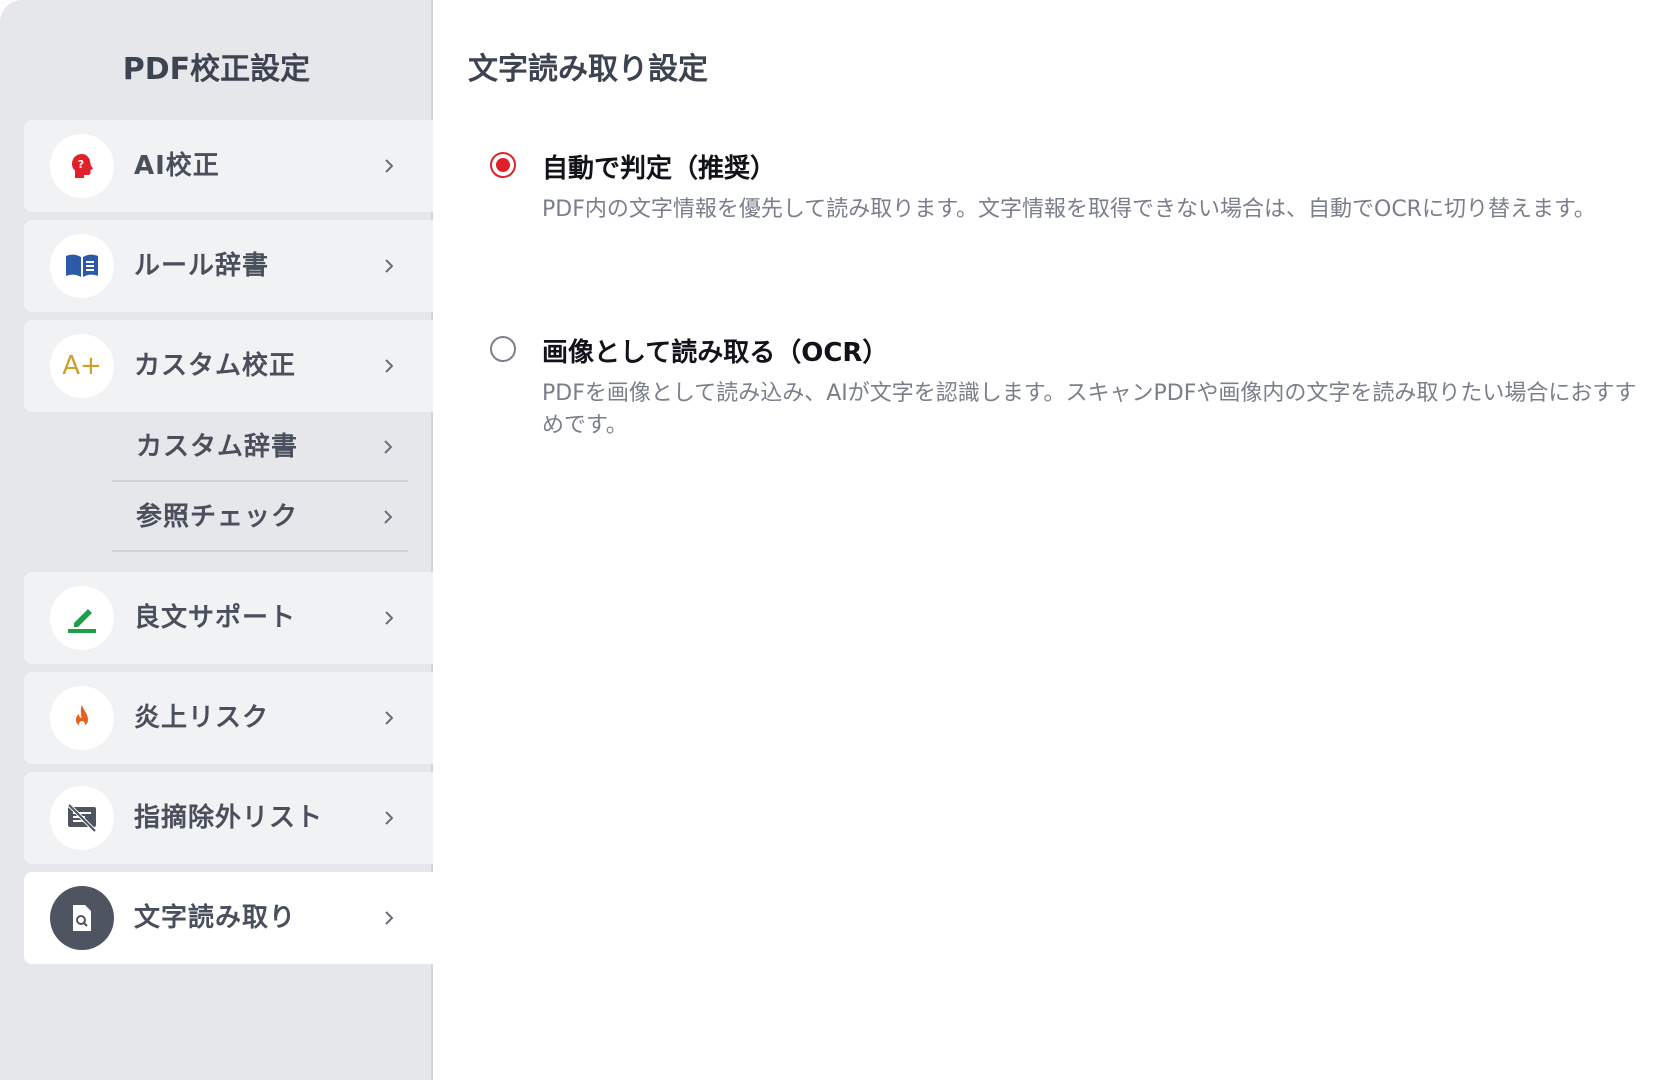  Describe the element at coordinates (217, 517) in the screenshot. I see `sidebar-subitem-label: 参照チェック` at that location.